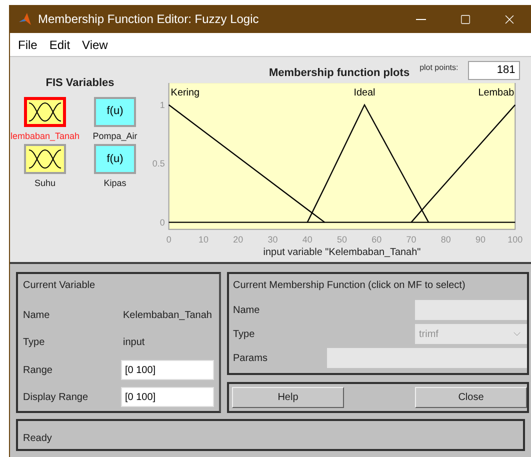  I want to click on field-label: Range, so click(38, 371).